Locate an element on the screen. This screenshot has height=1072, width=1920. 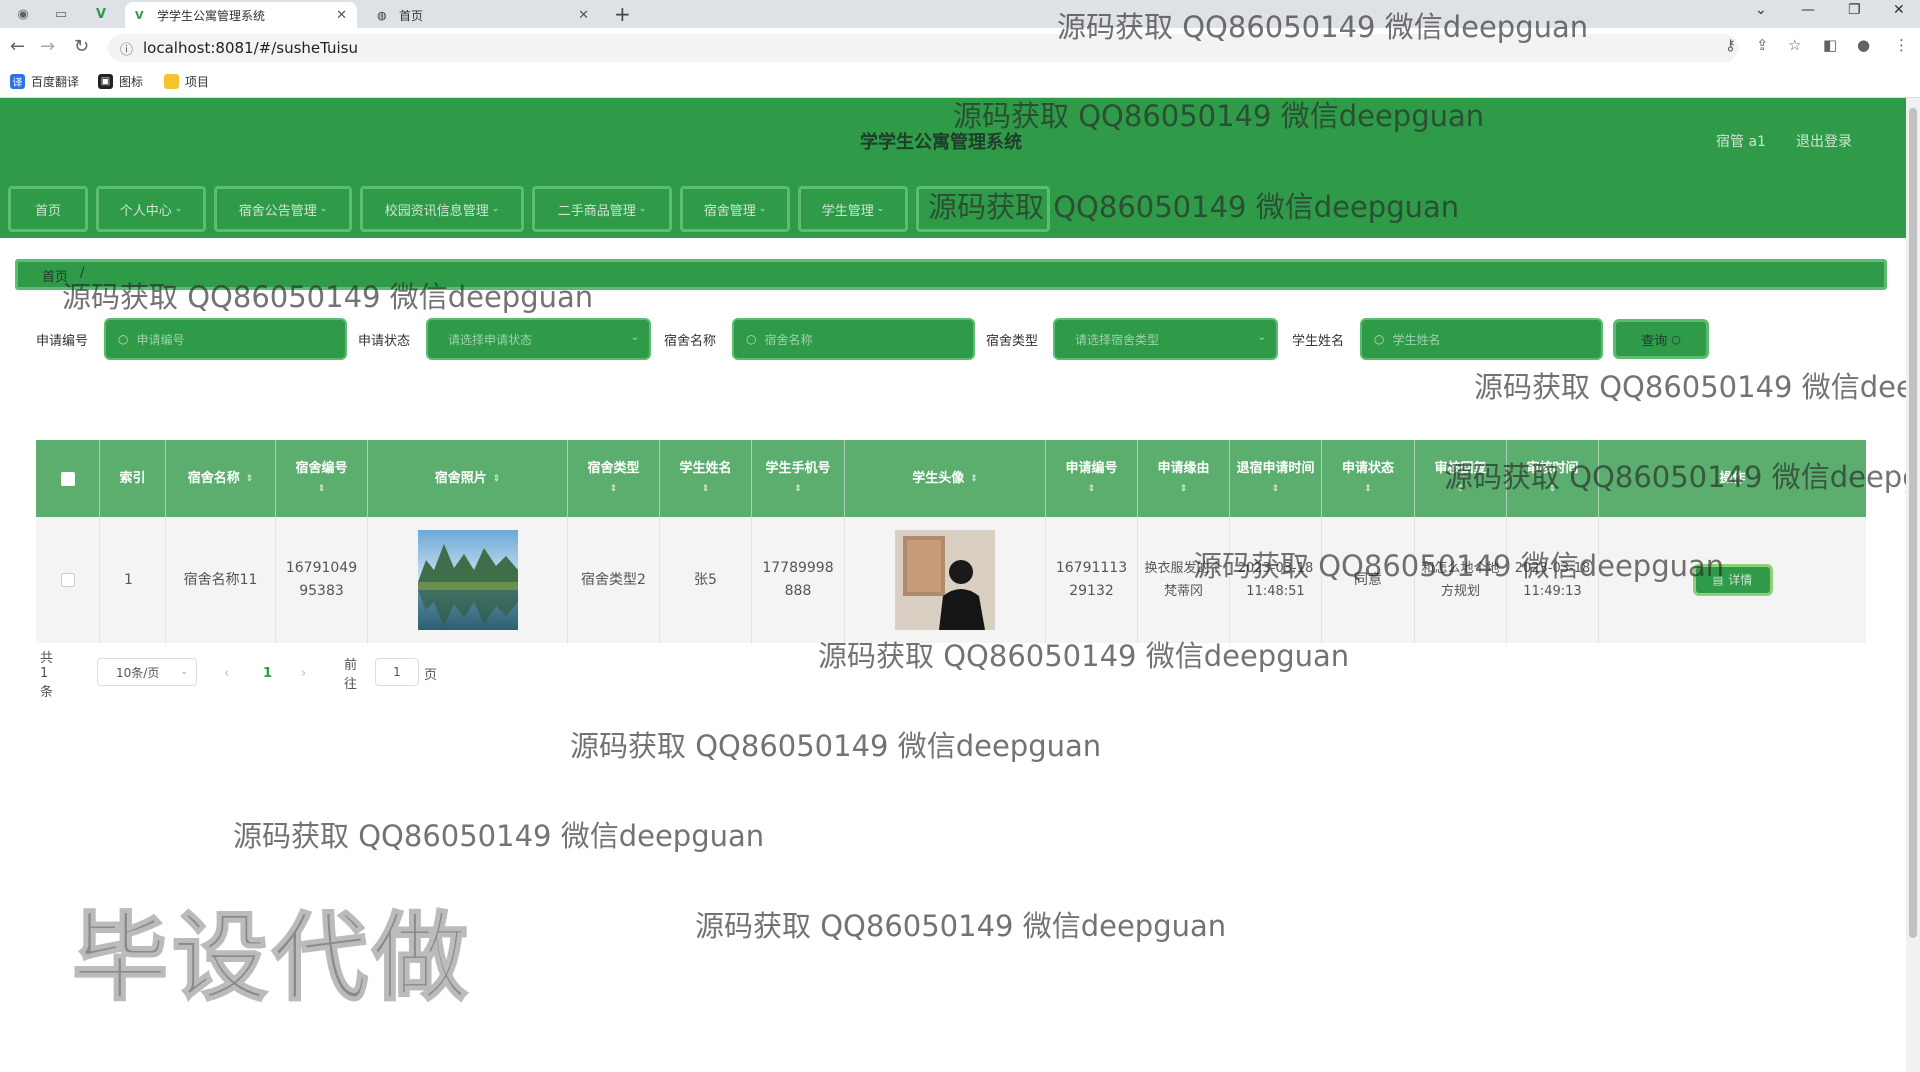
student-avatar-image is located at coordinates (945, 580).